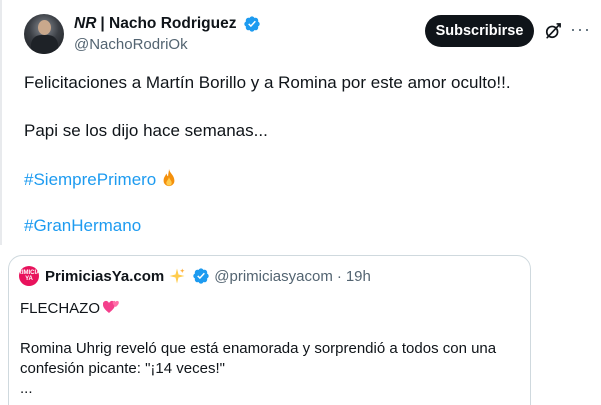 This screenshot has width=601, height=405. I want to click on subscribe-button: Subscribirse, so click(479, 31).